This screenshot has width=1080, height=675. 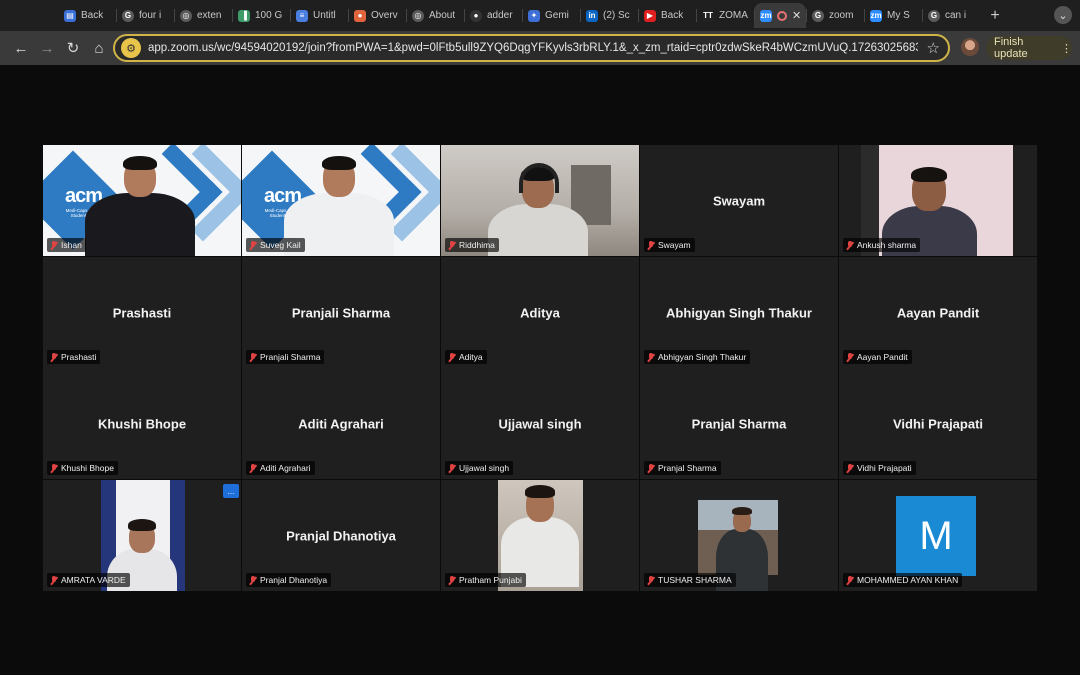 I want to click on participant-name-tag: Pranjali Sharma, so click(x=285, y=357).